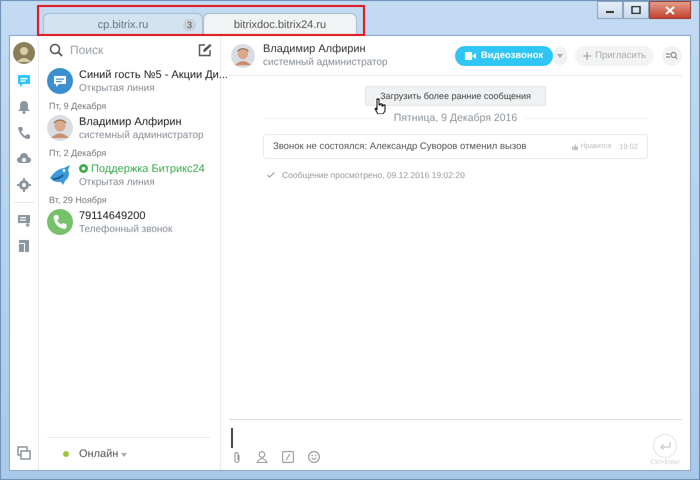 The width and height of the screenshot is (700, 480). What do you see at coordinates (587, 56) in the screenshot?
I see `plus-icon` at bounding box center [587, 56].